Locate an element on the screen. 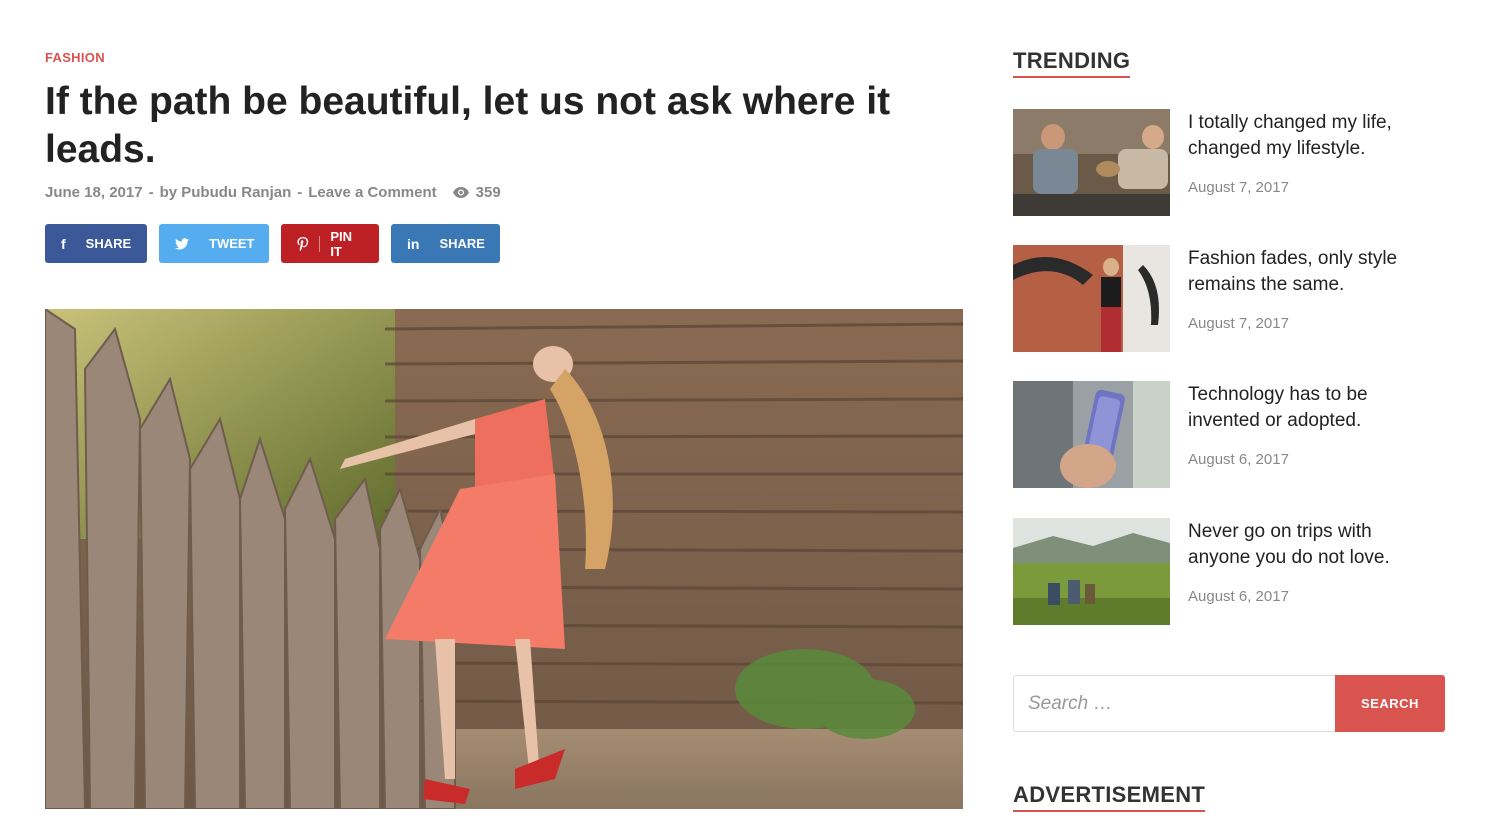 The height and width of the screenshot is (832, 1487). button-divider is located at coordinates (320, 243).